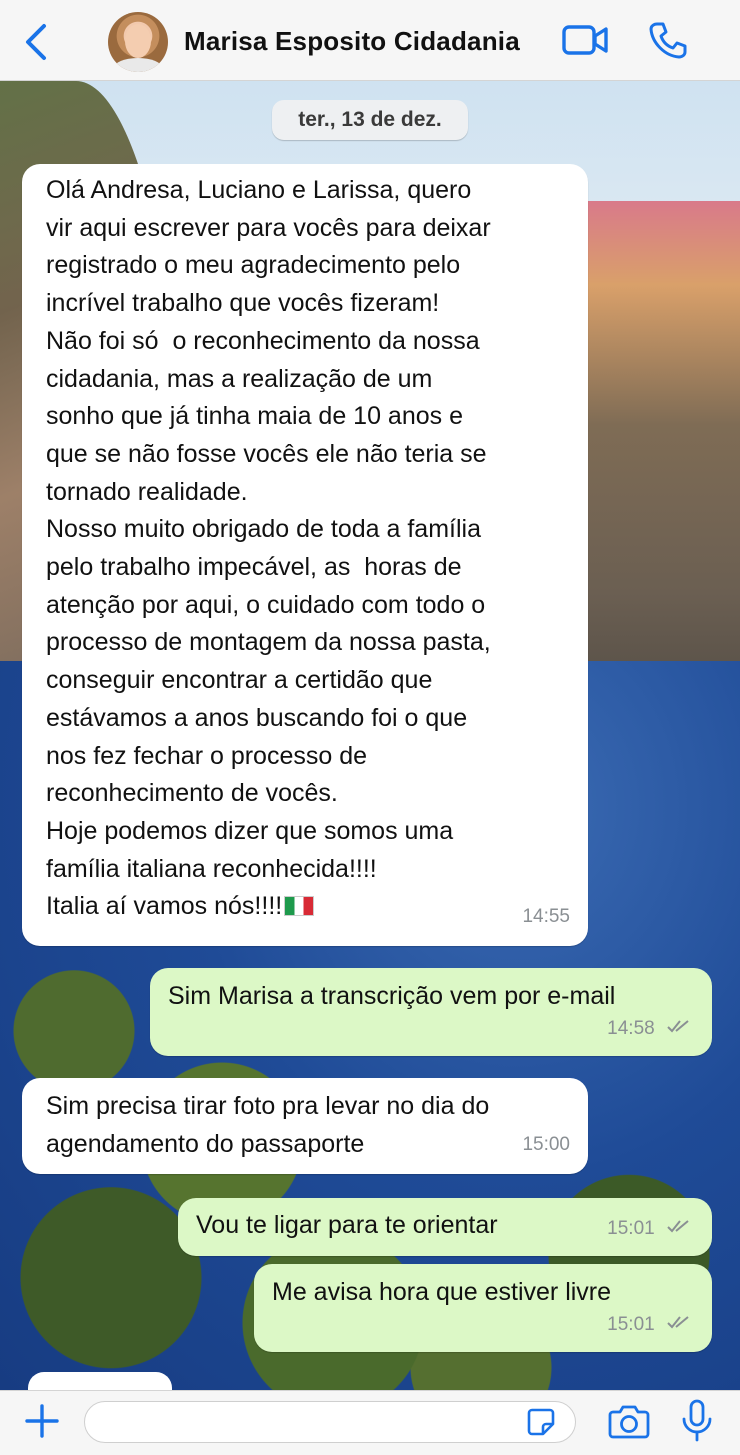 The image size is (740, 1455). What do you see at coordinates (330, 1422) in the screenshot?
I see `message-input` at bounding box center [330, 1422].